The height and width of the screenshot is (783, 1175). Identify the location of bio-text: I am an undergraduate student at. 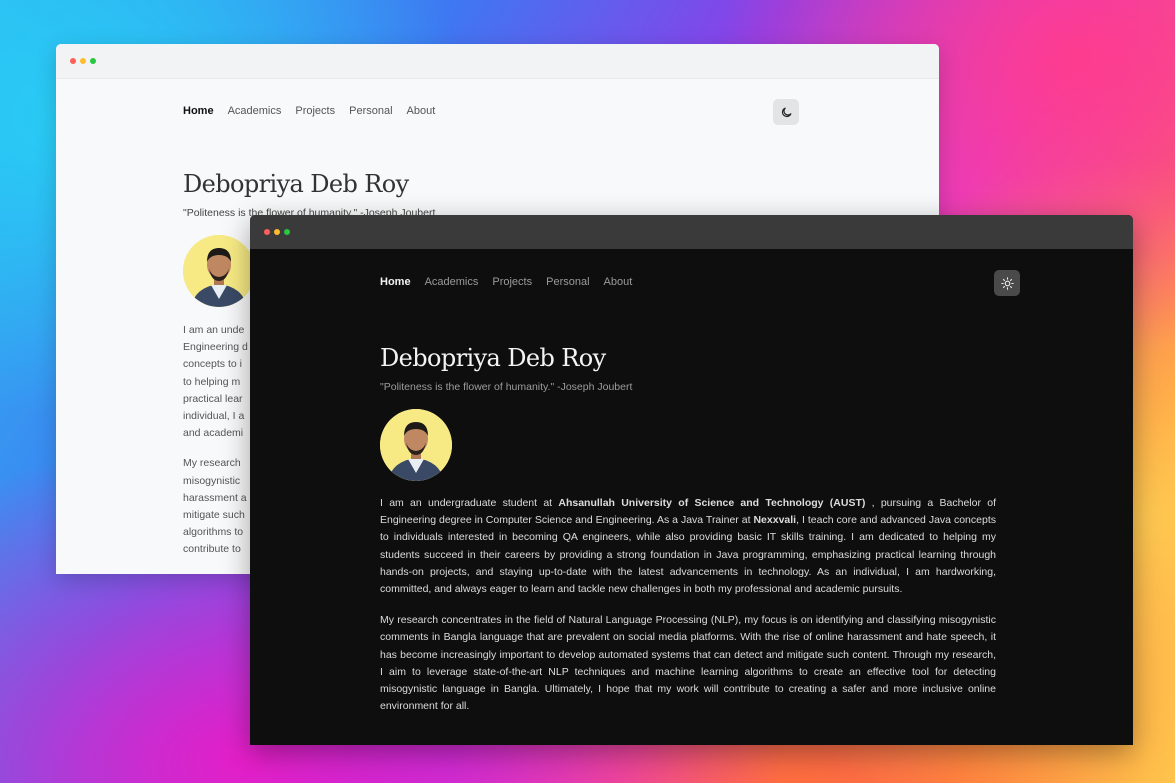
(469, 503).